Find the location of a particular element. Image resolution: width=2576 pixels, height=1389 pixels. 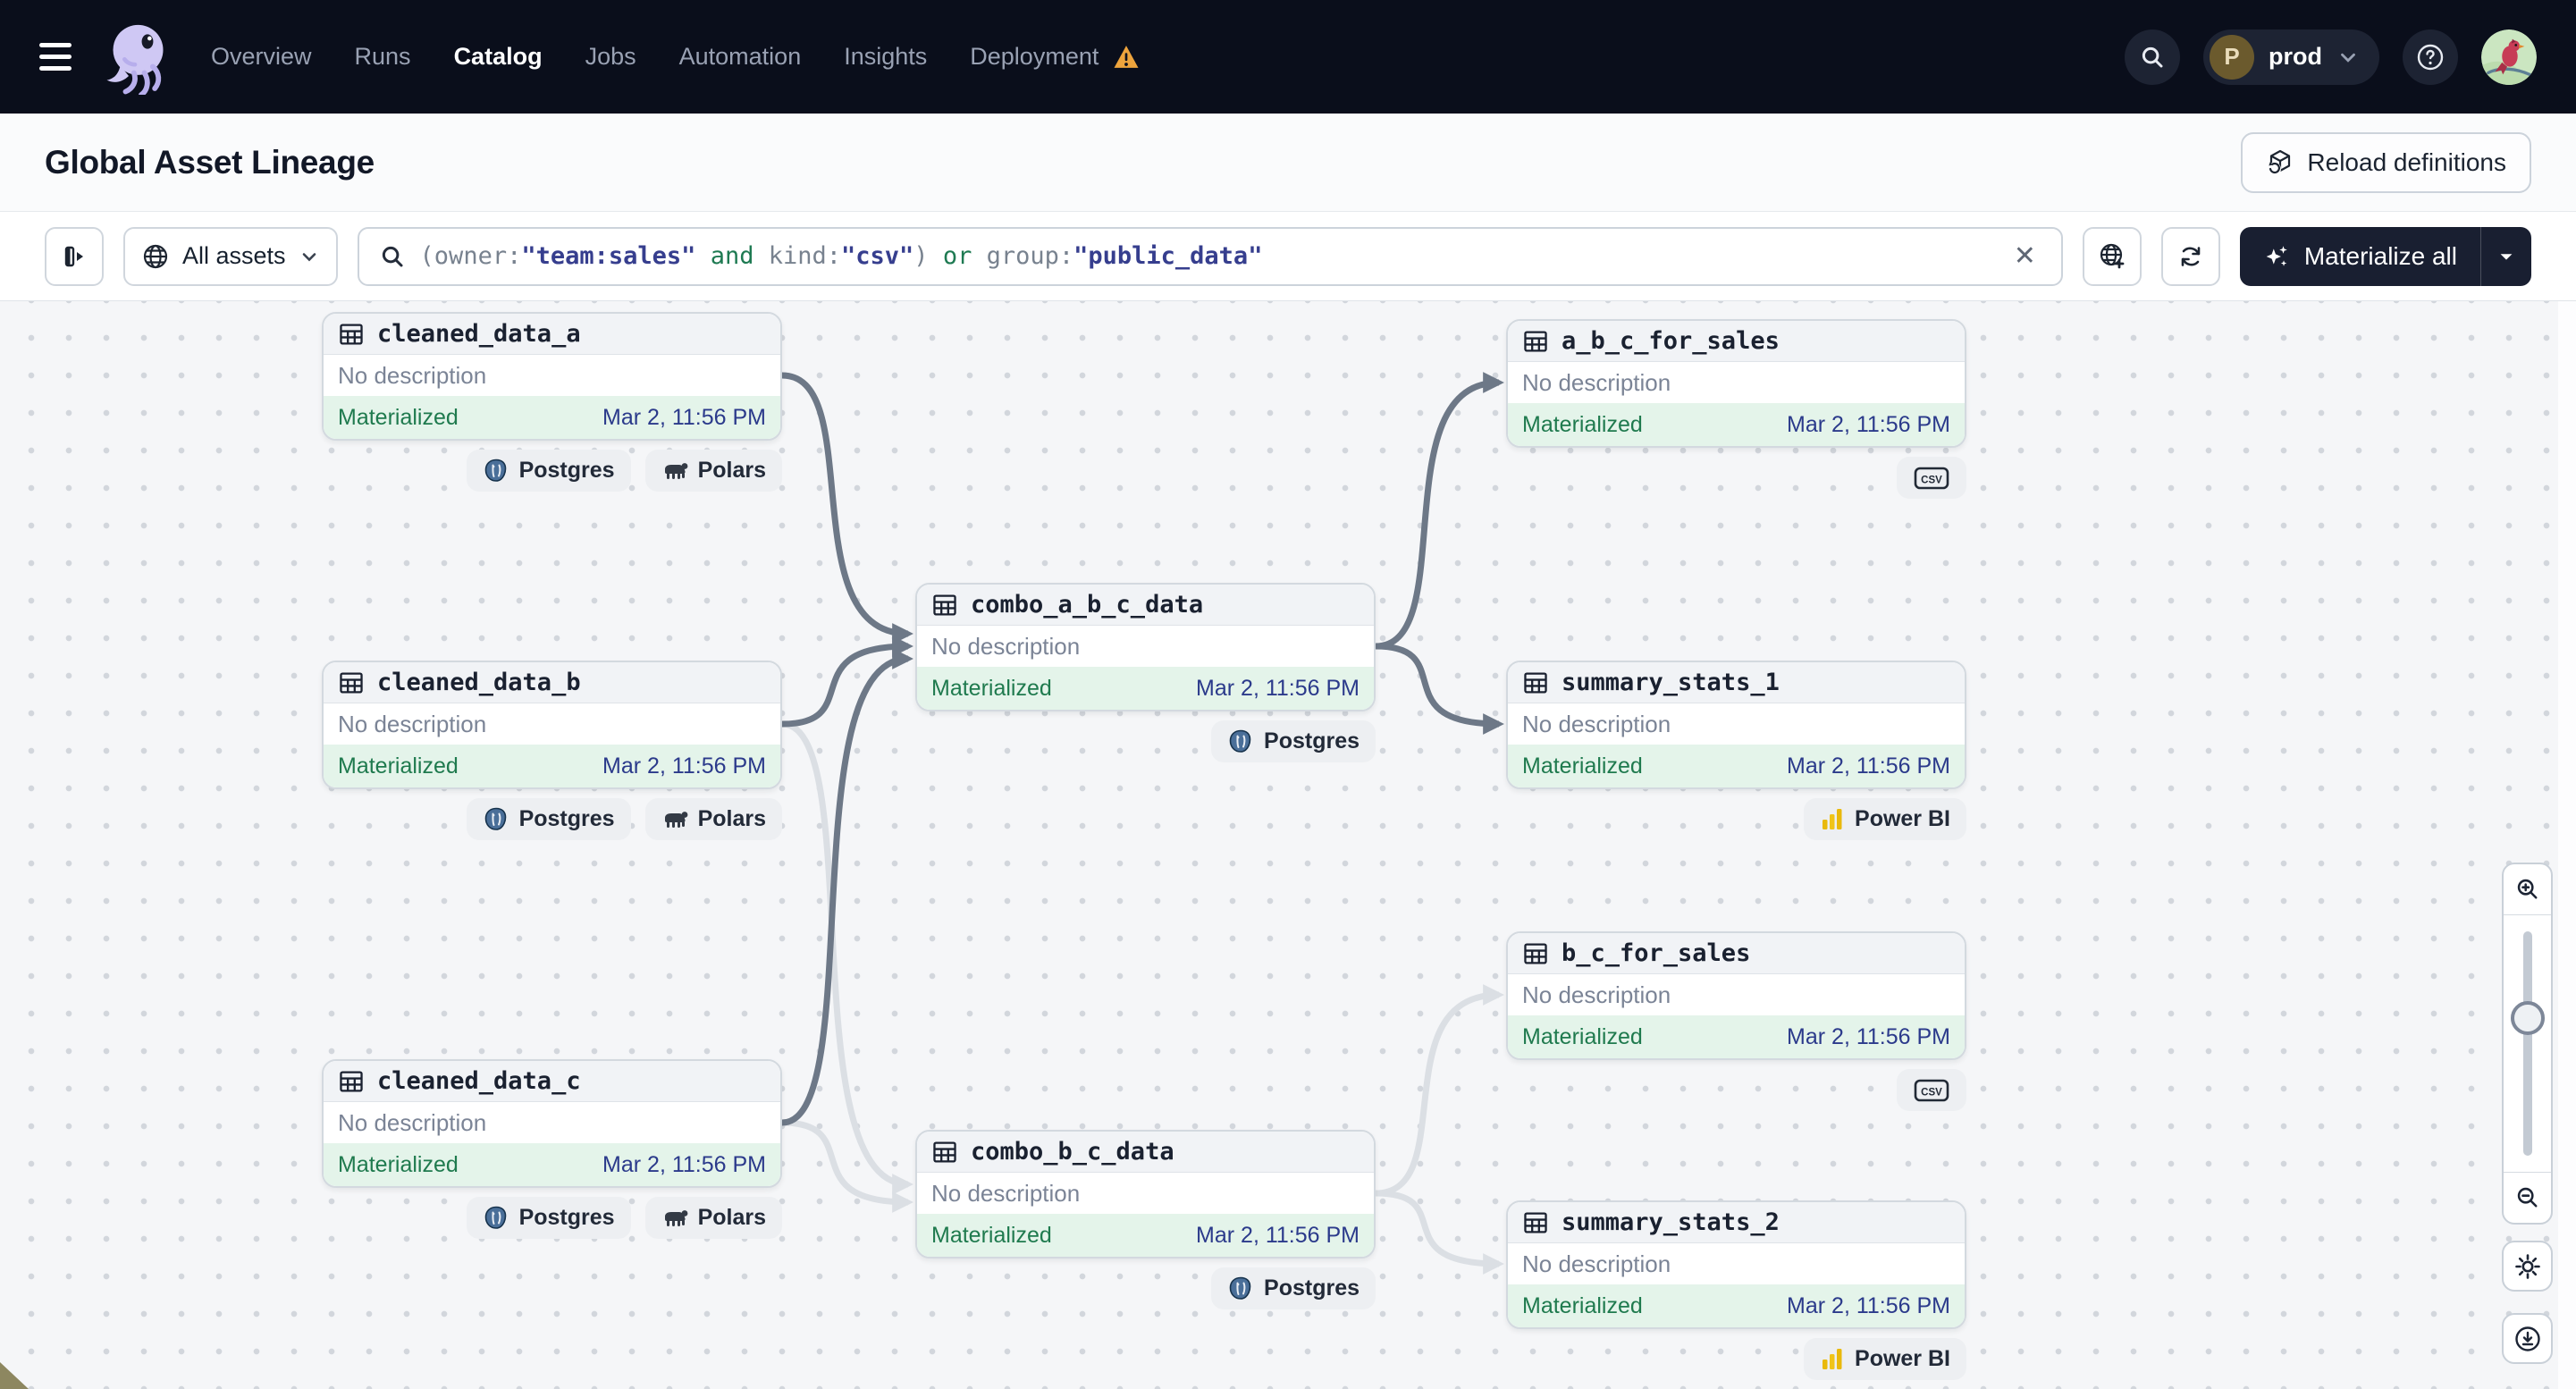

toggle-sidebar-button is located at coordinates (75, 256).